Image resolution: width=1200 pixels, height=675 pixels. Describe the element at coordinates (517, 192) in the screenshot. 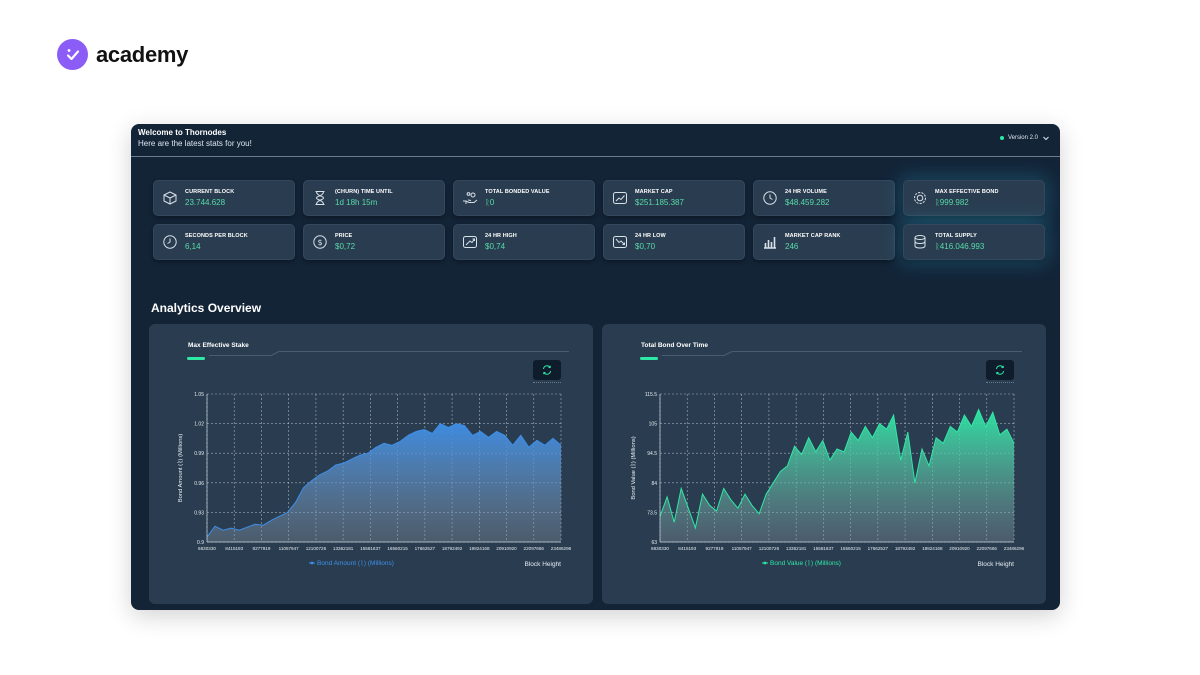

I see `stat-label: TOTAL BONDED VALUE` at that location.